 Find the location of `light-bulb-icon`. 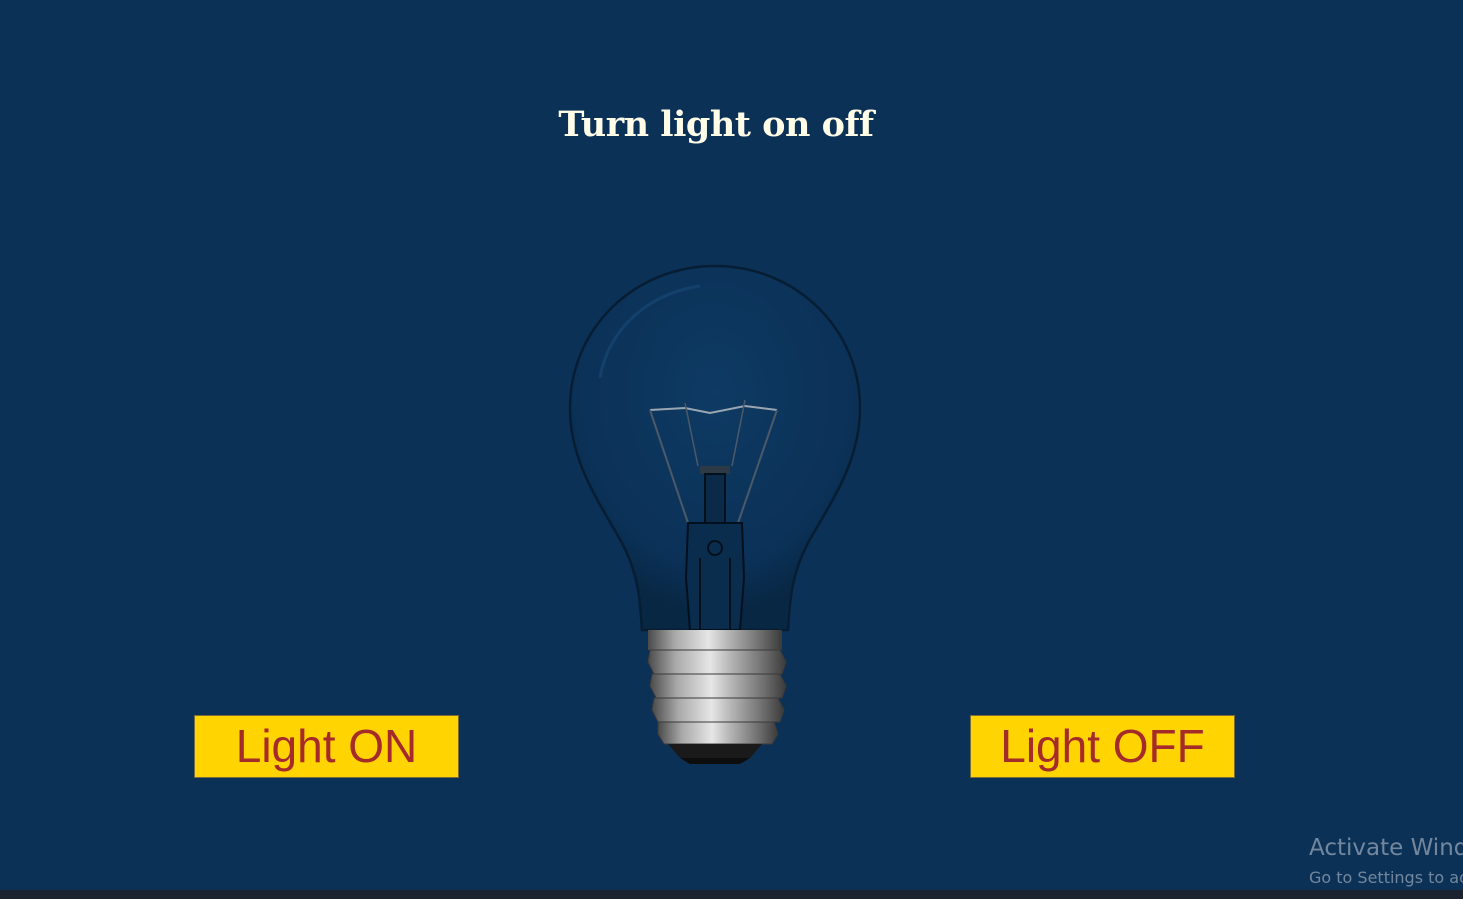

light-bulb-icon is located at coordinates (715, 514).